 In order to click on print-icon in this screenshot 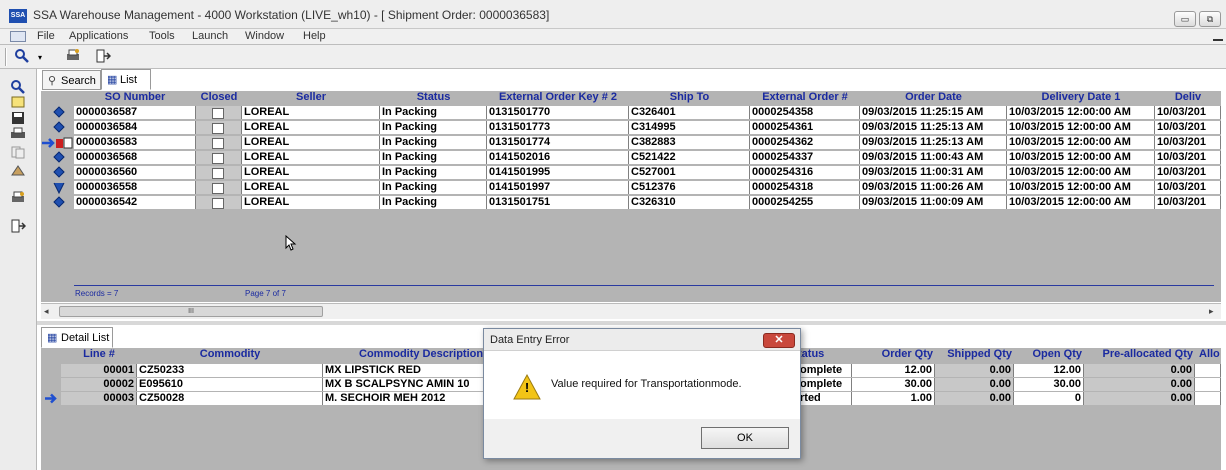, I will do `click(18, 135)`.